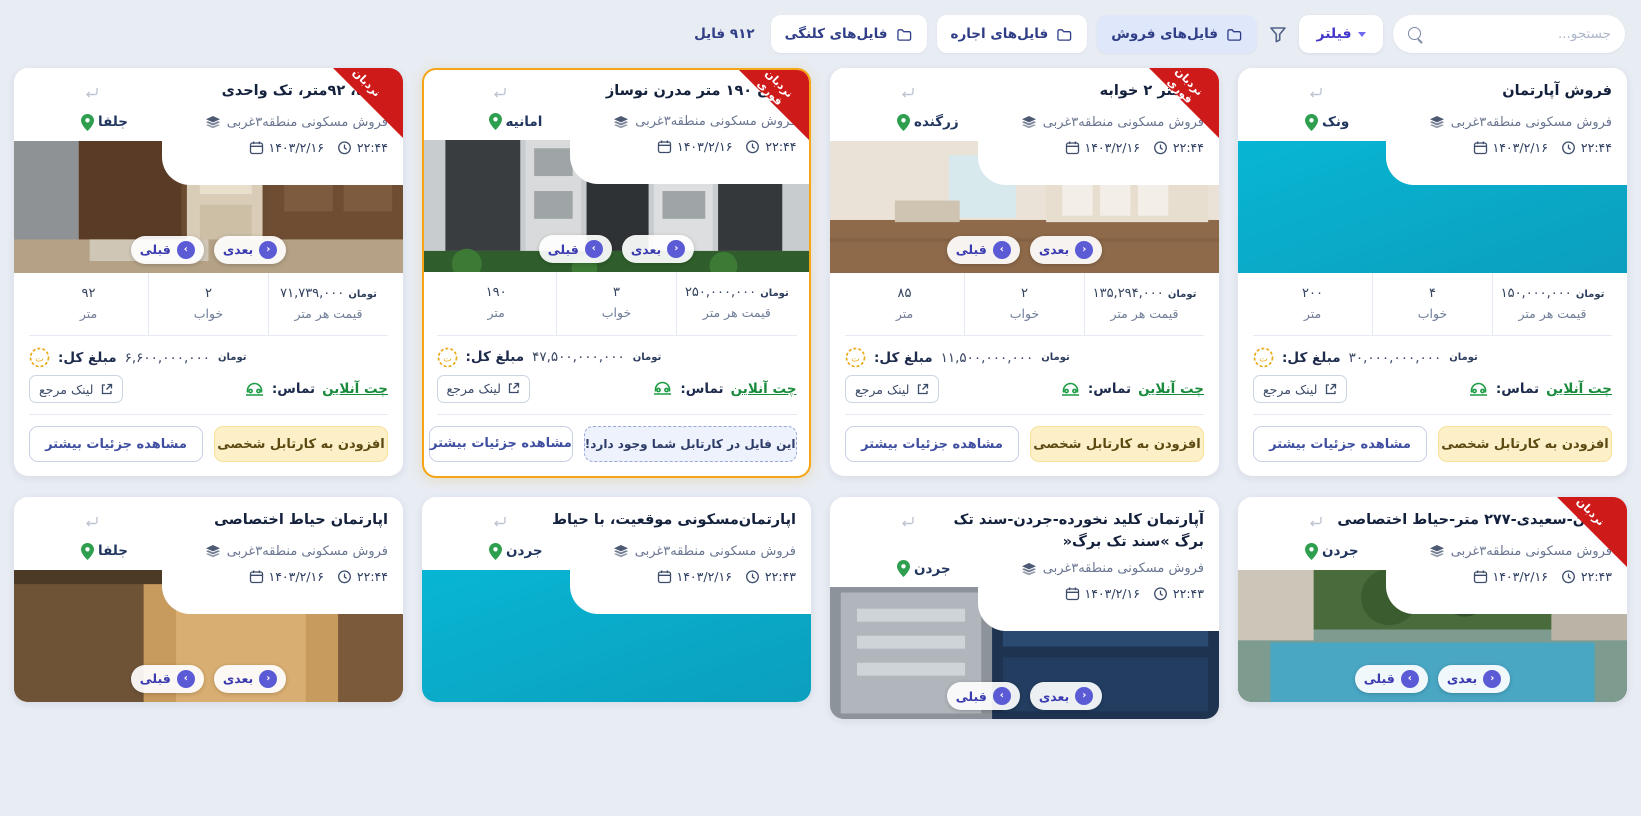 This screenshot has width=1641, height=816. What do you see at coordinates (1327, 122) in the screenshot?
I see `card-location: ونک` at bounding box center [1327, 122].